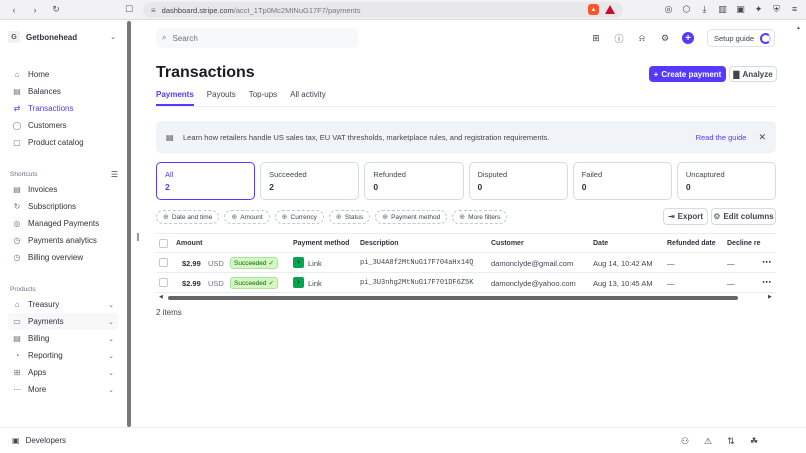  What do you see at coordinates (770, 297) in the screenshot?
I see `scroll-right-icon: ▶` at bounding box center [770, 297].